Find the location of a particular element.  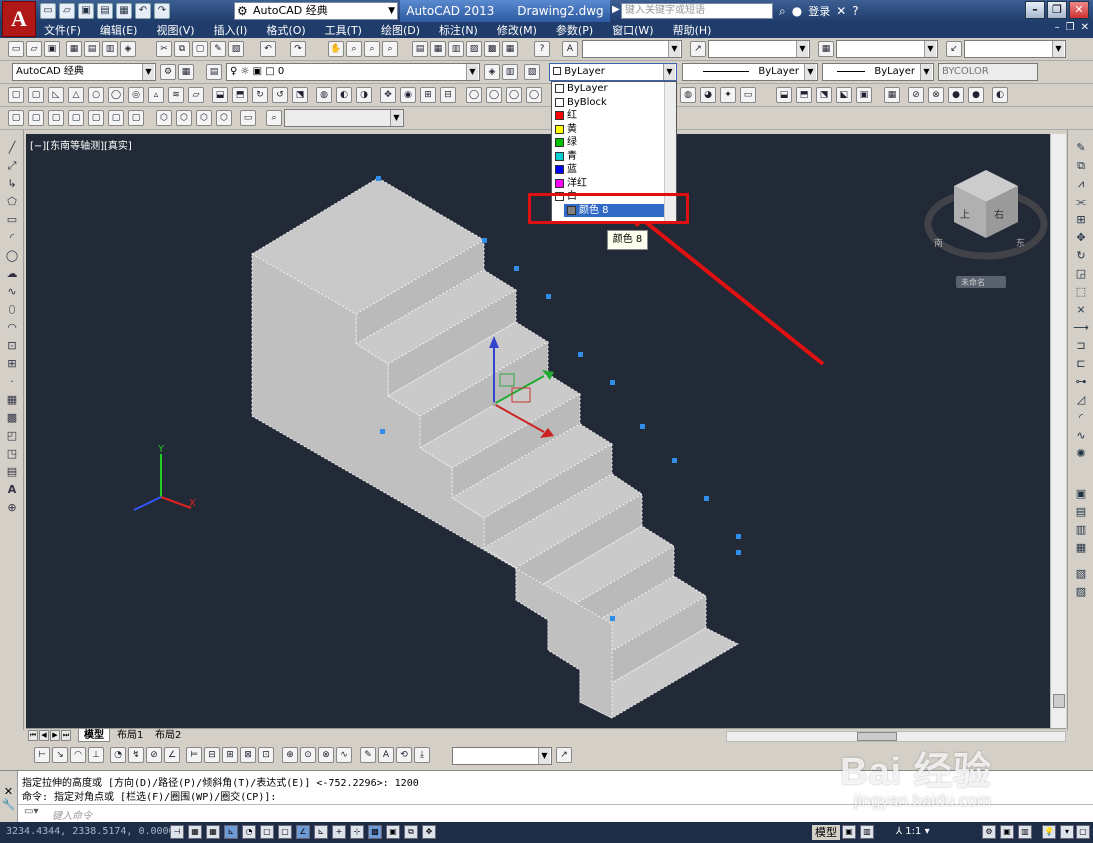

command-input: ▭▾ 键入命令 is located at coordinates (555, 813).